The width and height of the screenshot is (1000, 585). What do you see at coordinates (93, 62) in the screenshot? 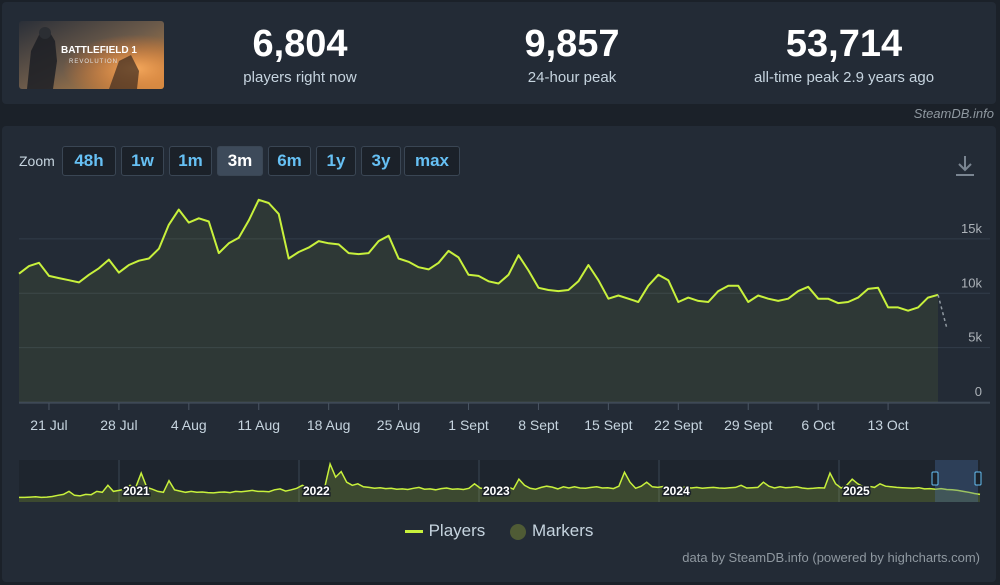
I see `game-subtitle-text: REVOLUTION` at bounding box center [93, 62].